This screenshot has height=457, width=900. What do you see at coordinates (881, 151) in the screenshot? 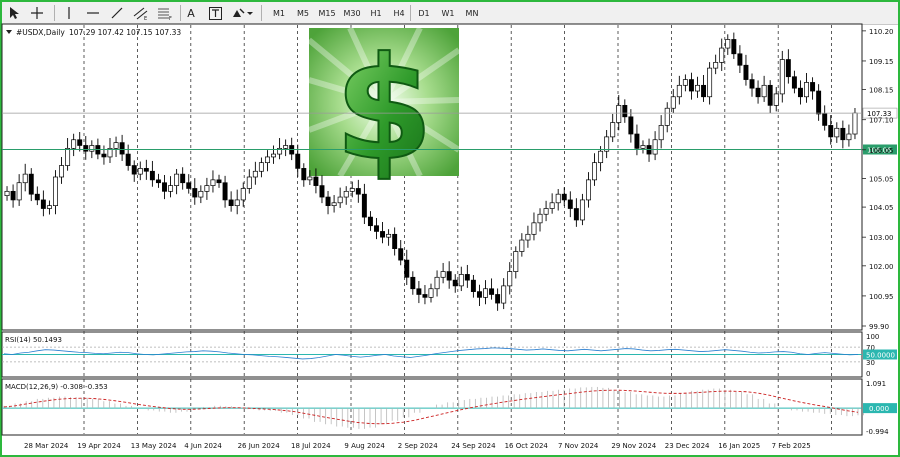
I see `y-tick-label: 106.05` at bounding box center [881, 151].